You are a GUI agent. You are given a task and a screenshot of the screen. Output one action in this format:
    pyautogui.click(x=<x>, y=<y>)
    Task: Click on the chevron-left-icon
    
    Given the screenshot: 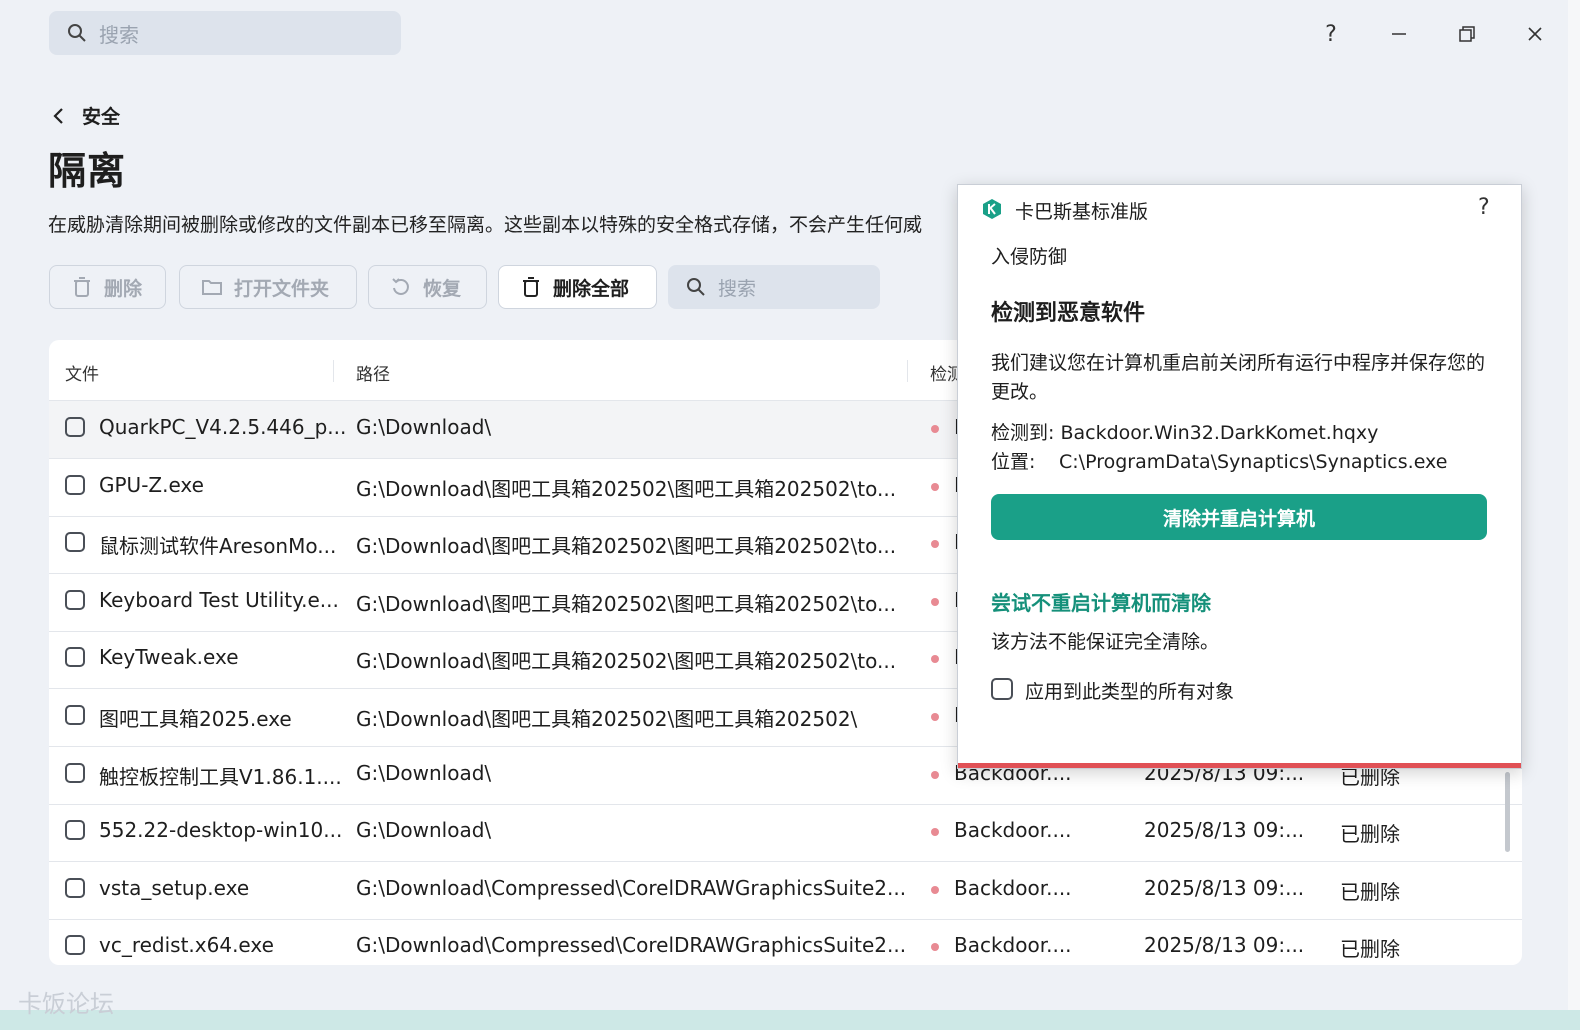 What is the action you would take?
    pyautogui.click(x=58, y=115)
    